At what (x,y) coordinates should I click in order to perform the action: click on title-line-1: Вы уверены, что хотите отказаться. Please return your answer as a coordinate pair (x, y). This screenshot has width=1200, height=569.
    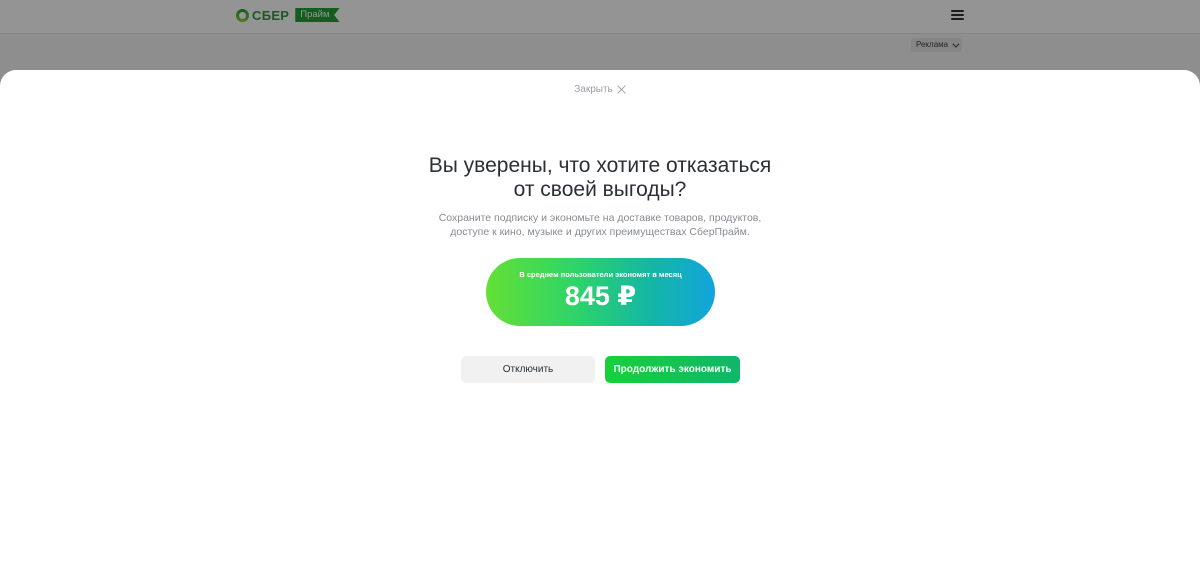
    Looking at the image, I should click on (600, 165).